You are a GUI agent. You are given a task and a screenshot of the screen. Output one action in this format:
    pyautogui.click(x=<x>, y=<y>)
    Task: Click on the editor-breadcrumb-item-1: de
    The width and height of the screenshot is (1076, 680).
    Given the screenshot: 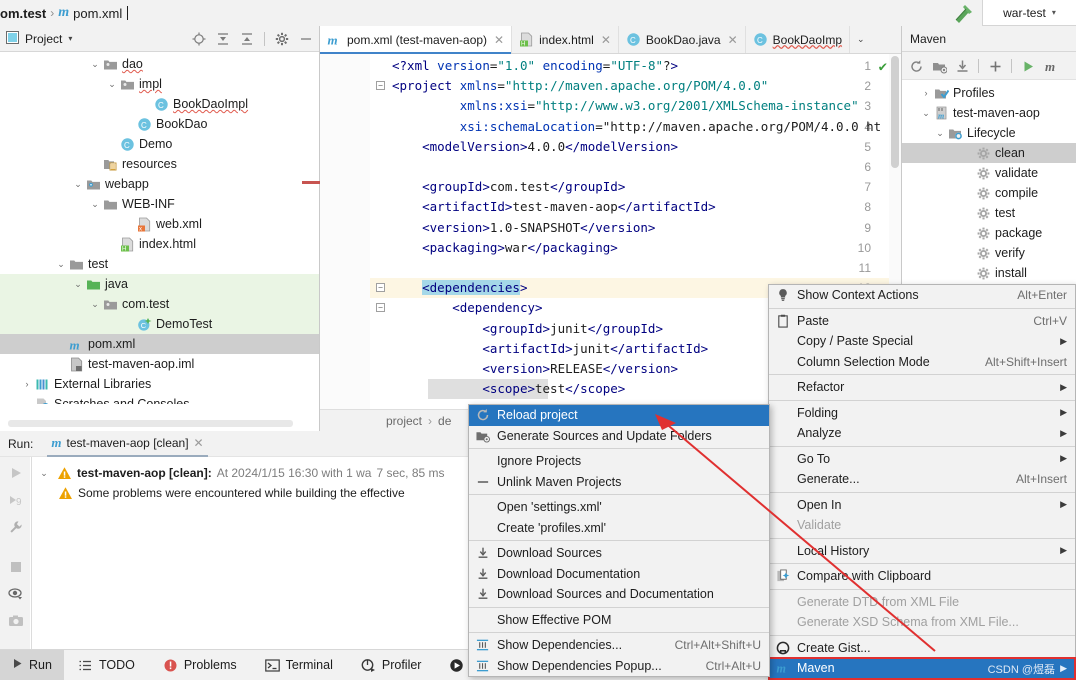 What is the action you would take?
    pyautogui.click(x=444, y=421)
    